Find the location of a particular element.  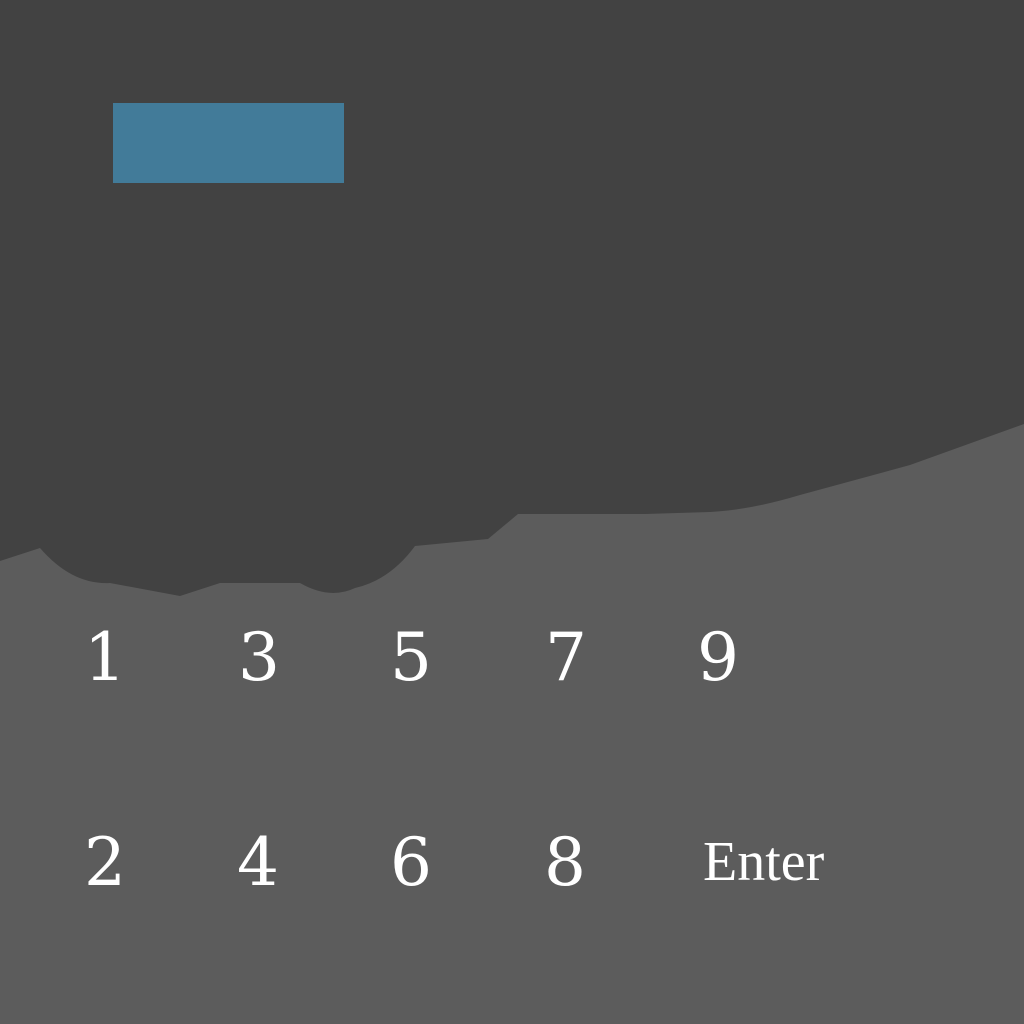

key-4: 4 is located at coordinates (258, 863).